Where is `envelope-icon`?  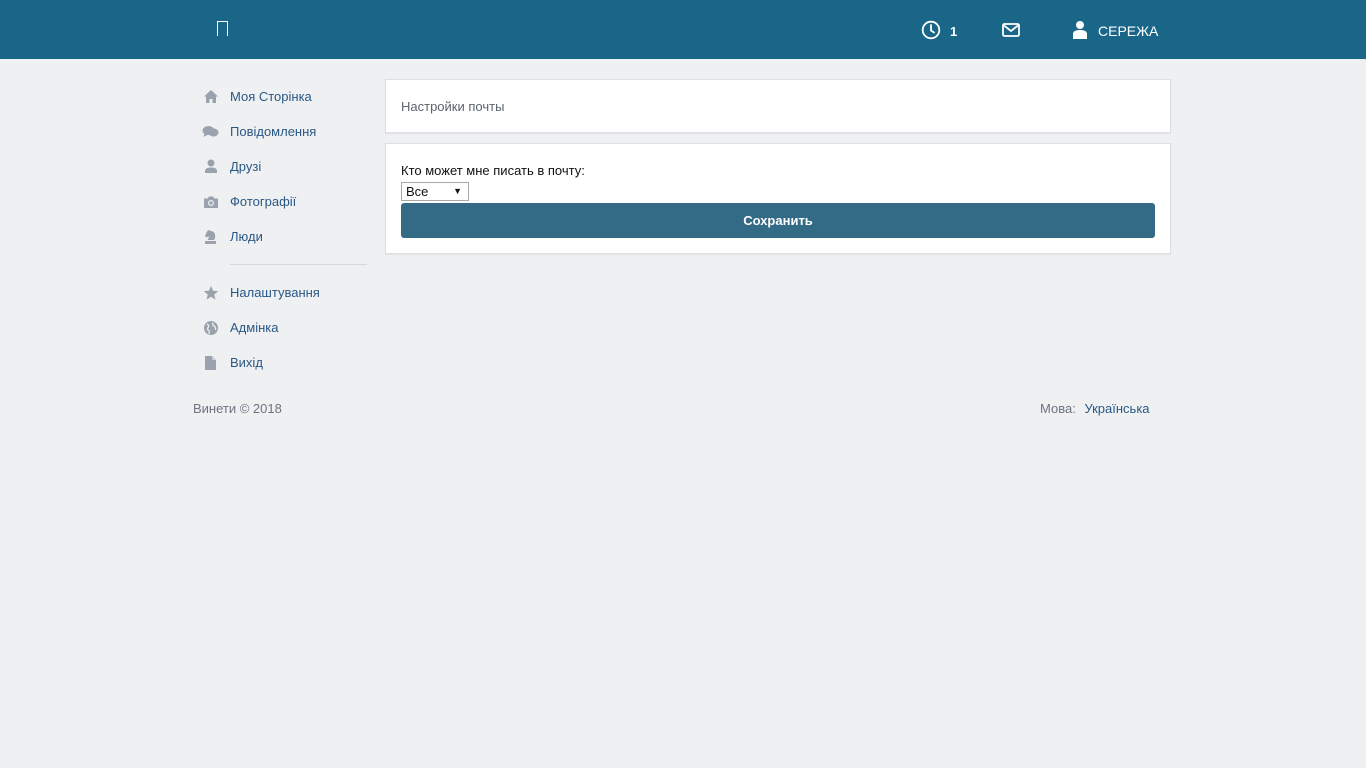
envelope-icon is located at coordinates (1011, 29).